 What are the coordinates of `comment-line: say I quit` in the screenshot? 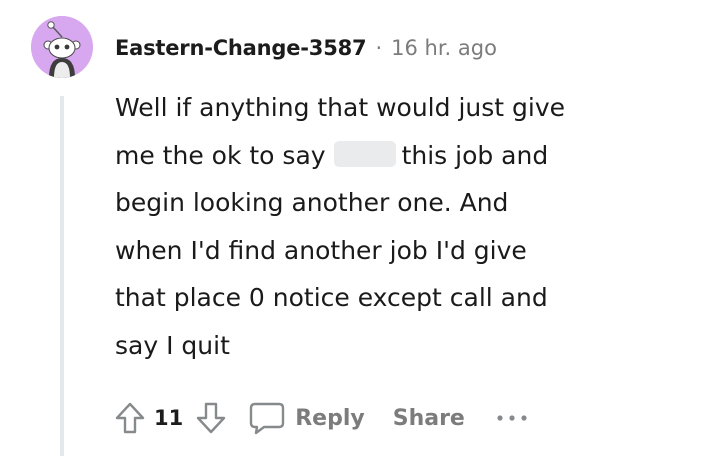 It's located at (172, 345).